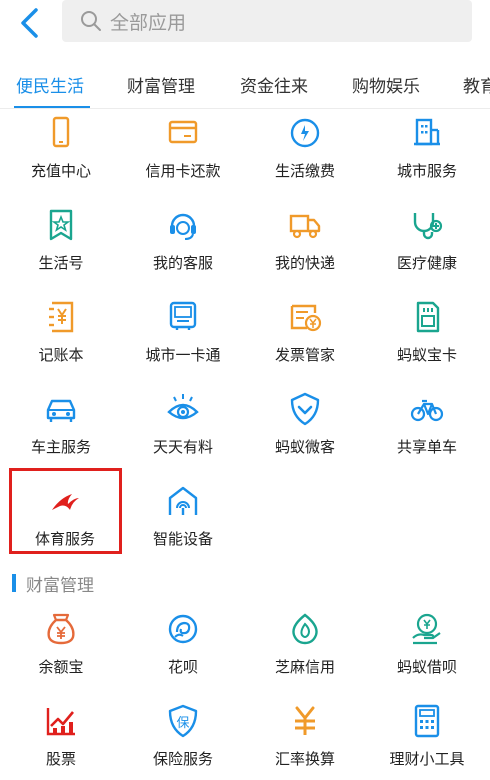  Describe the element at coordinates (183, 407) in the screenshot. I see `eye-icon` at that location.